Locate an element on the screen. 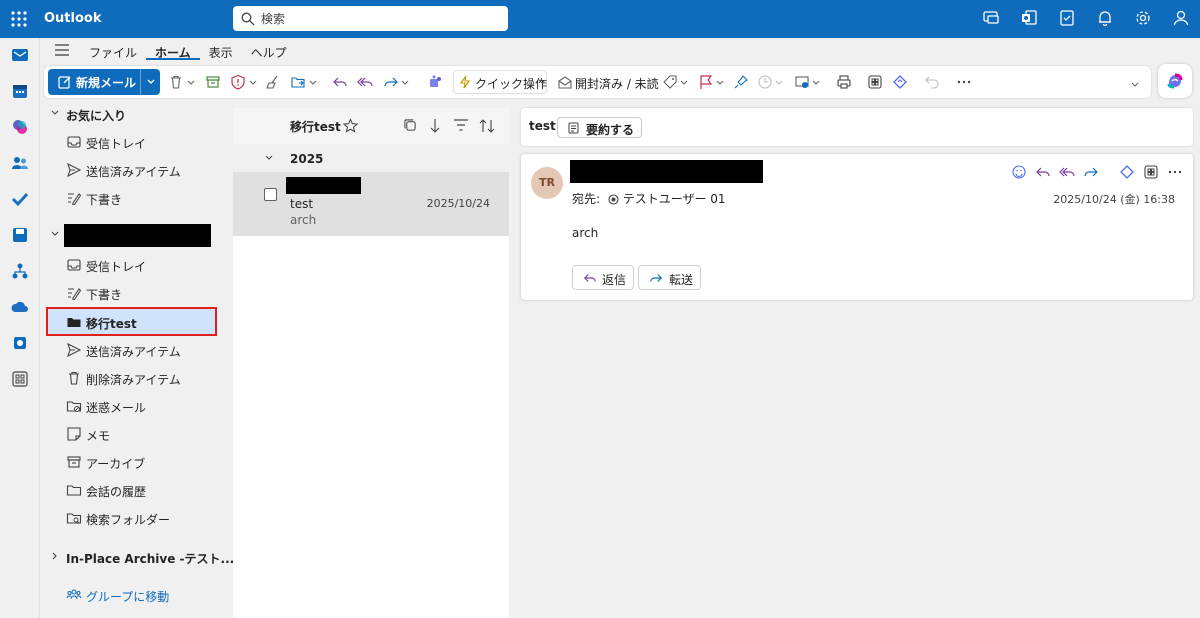  tab-view: 表示 is located at coordinates (221, 51).